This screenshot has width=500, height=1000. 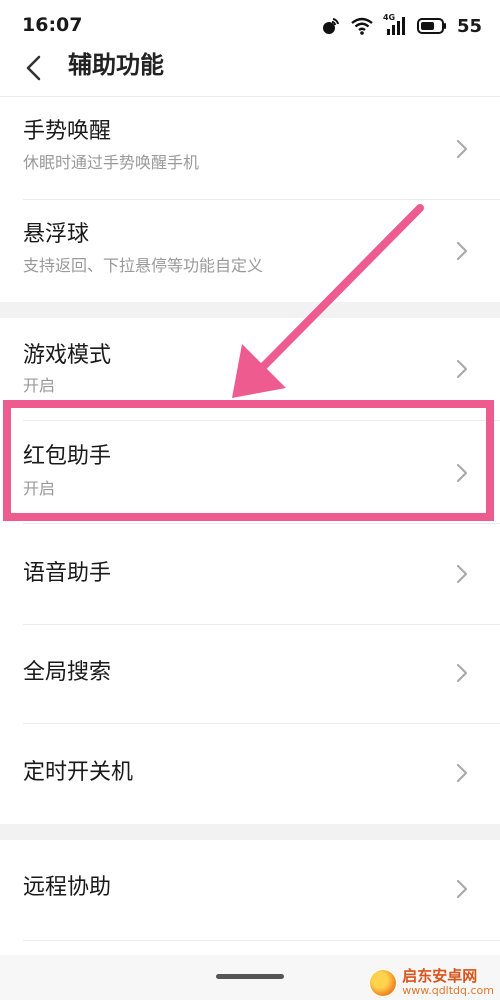 I want to click on status-time: 16:07, so click(x=52, y=25).